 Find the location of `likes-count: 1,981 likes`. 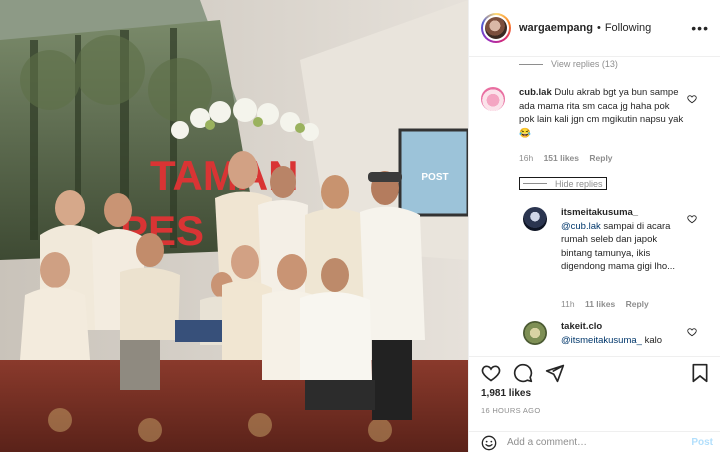

likes-count: 1,981 likes is located at coordinates (506, 393).